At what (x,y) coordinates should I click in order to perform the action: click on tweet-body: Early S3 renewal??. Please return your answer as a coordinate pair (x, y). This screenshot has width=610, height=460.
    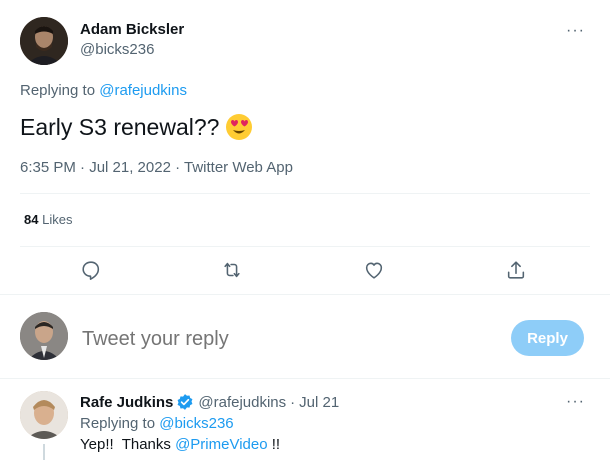
    Looking at the image, I should click on (120, 126).